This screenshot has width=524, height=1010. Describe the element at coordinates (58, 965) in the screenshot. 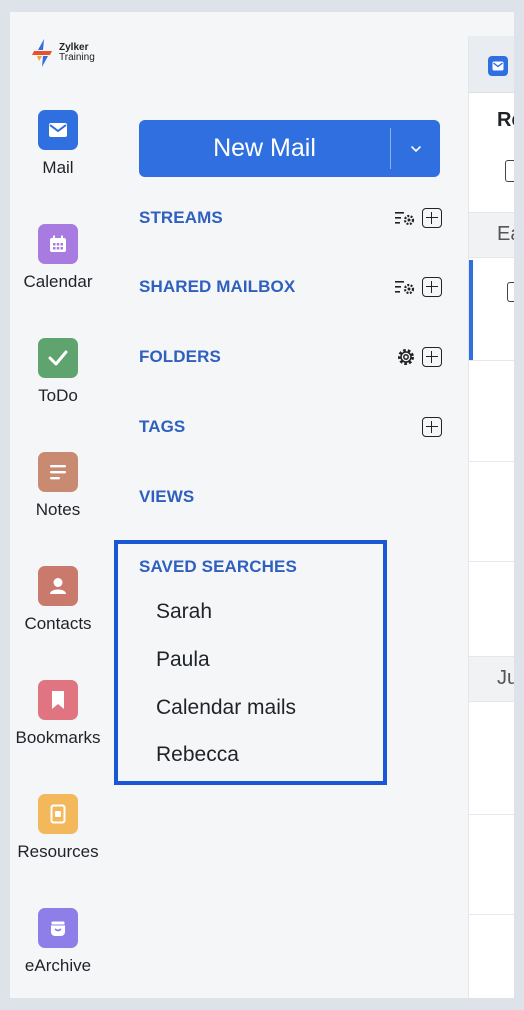

I see `app-label: eArchive` at that location.